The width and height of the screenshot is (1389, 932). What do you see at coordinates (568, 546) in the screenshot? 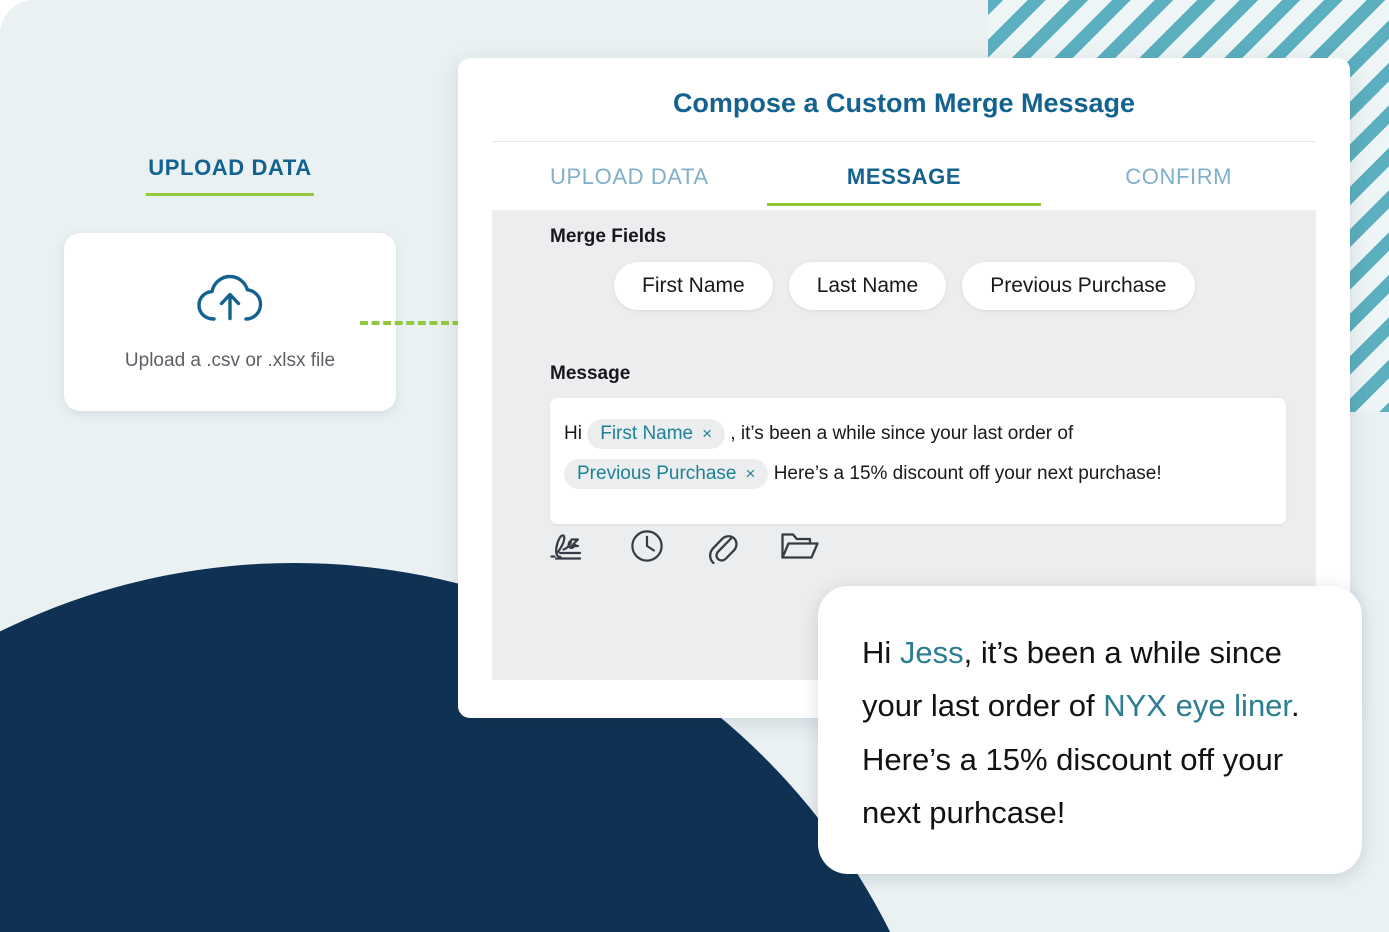
I see `signature-icon` at bounding box center [568, 546].